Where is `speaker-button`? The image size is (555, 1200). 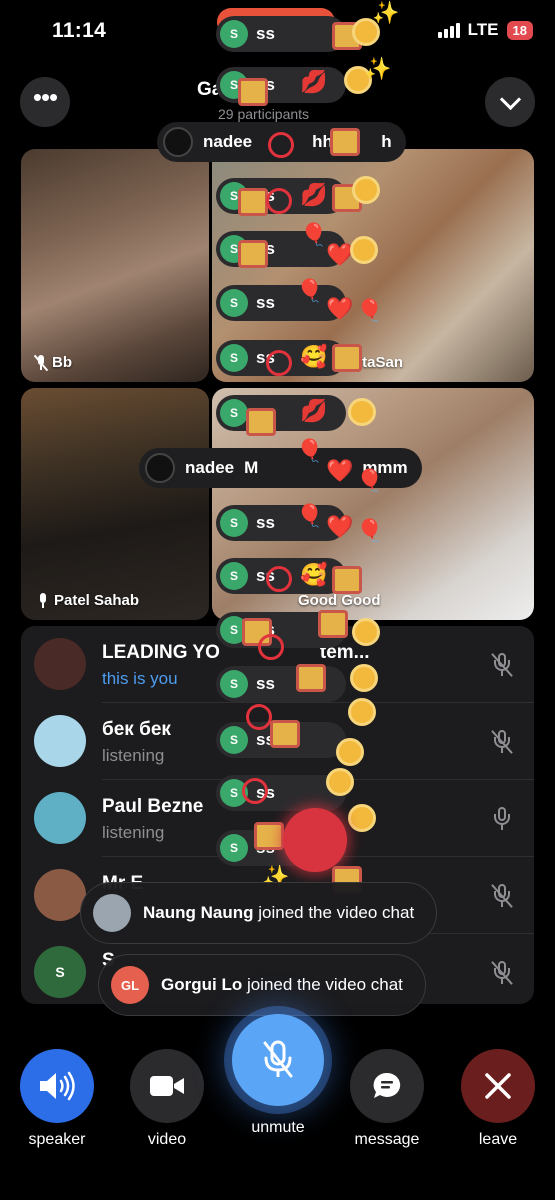
speaker-button is located at coordinates (57, 1086).